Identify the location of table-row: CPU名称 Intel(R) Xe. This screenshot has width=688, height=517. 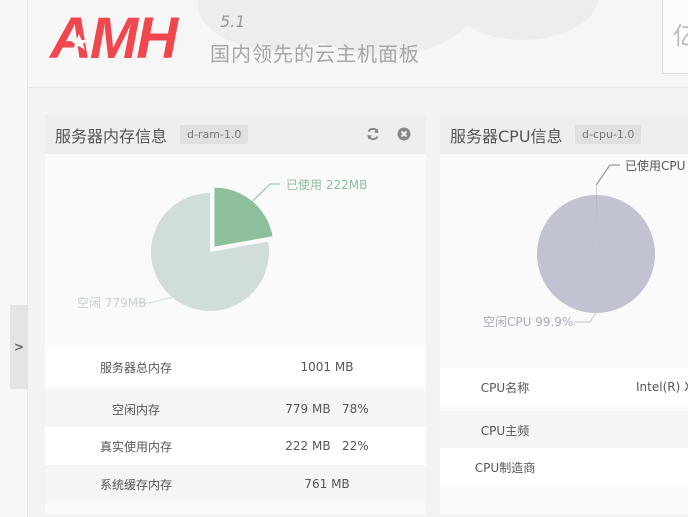
(564, 387).